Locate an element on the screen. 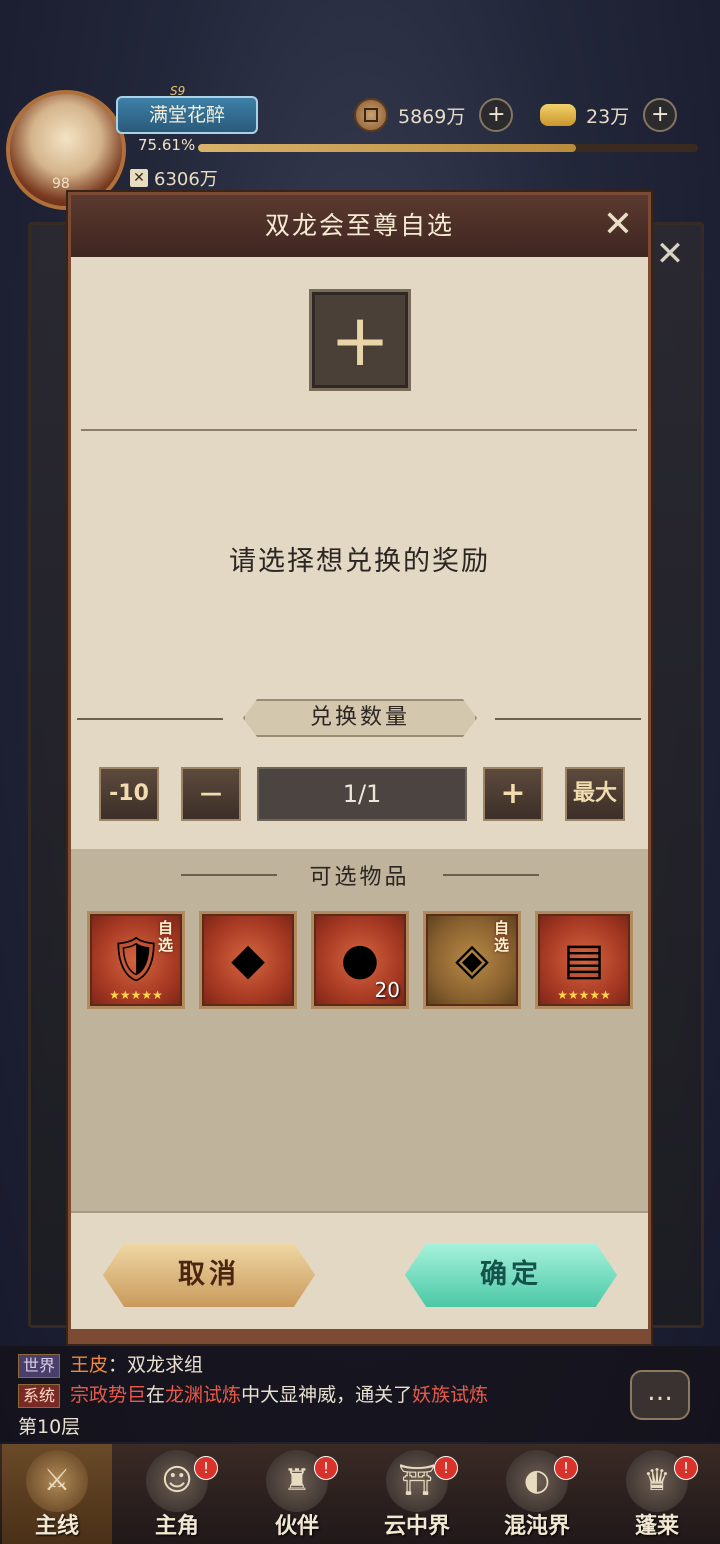 Image resolution: width=720 pixels, height=1544 pixels. items-grid: 🛡 自选 ★★★★★ ◆ ● 20 ◈ 自选 ▤ ★★★★★ is located at coordinates (360, 960).